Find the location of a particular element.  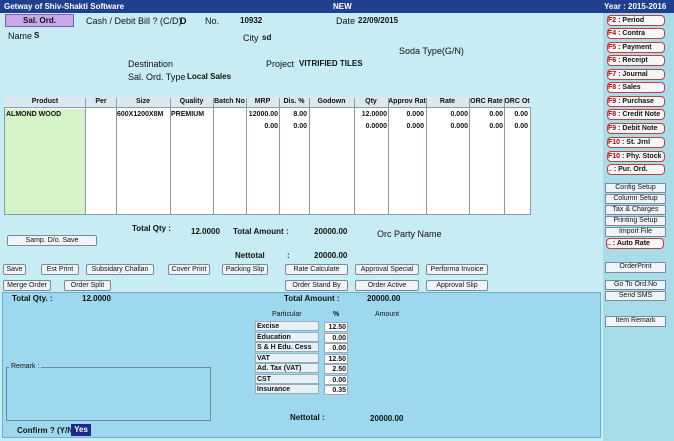

performa-invoice-button: Performa Invoice is located at coordinates (457, 269).